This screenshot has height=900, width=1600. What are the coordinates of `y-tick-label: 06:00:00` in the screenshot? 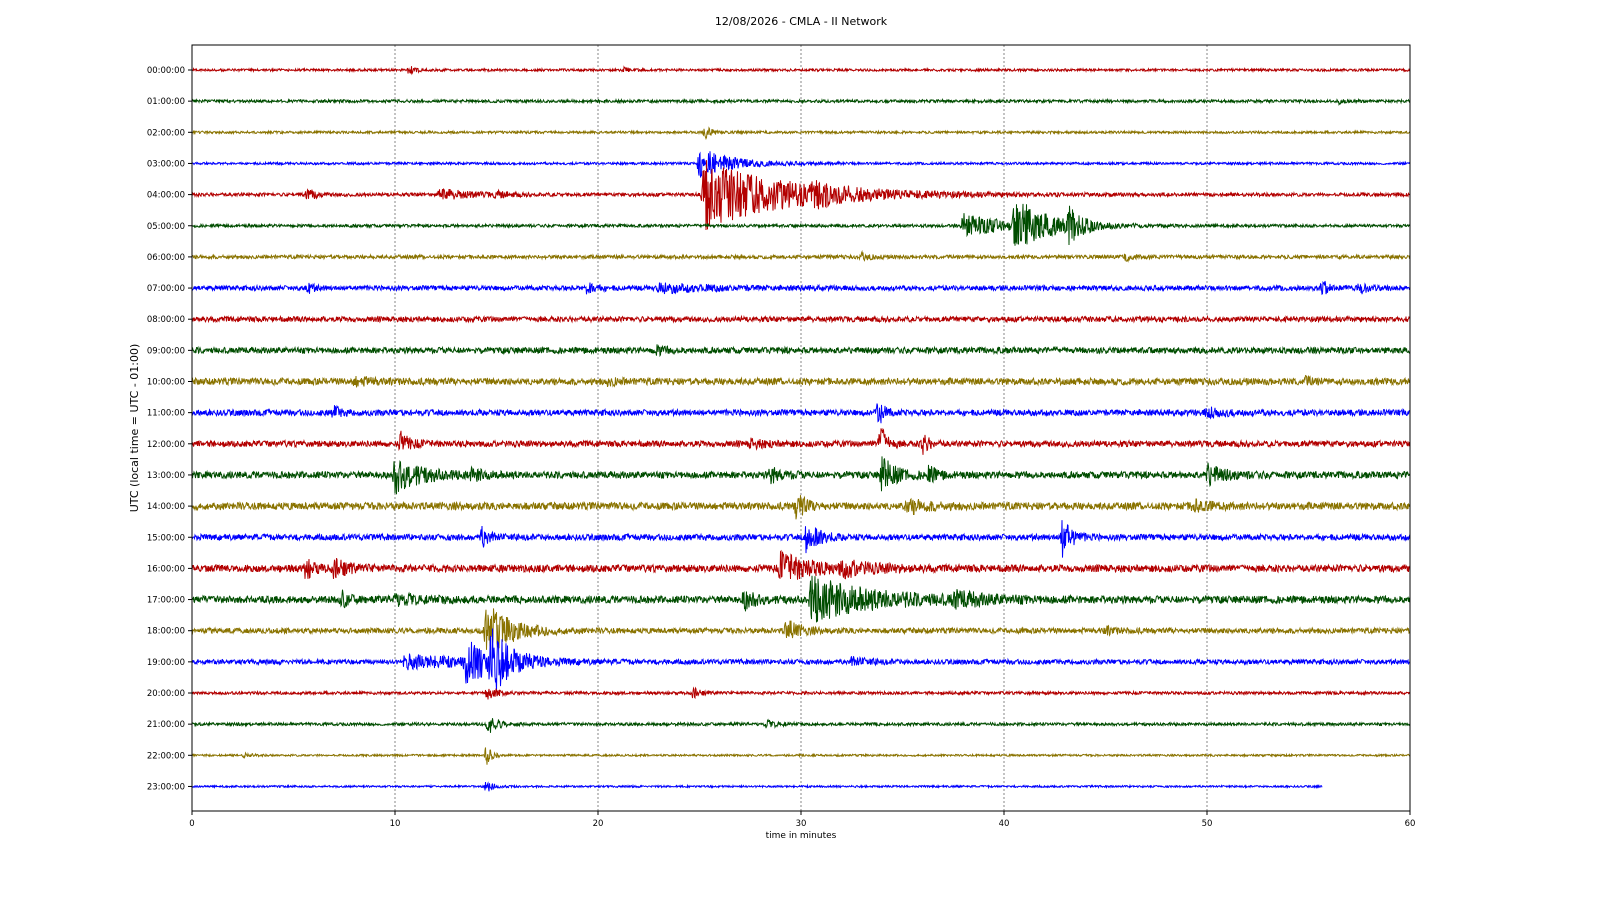 It's located at (166, 258).